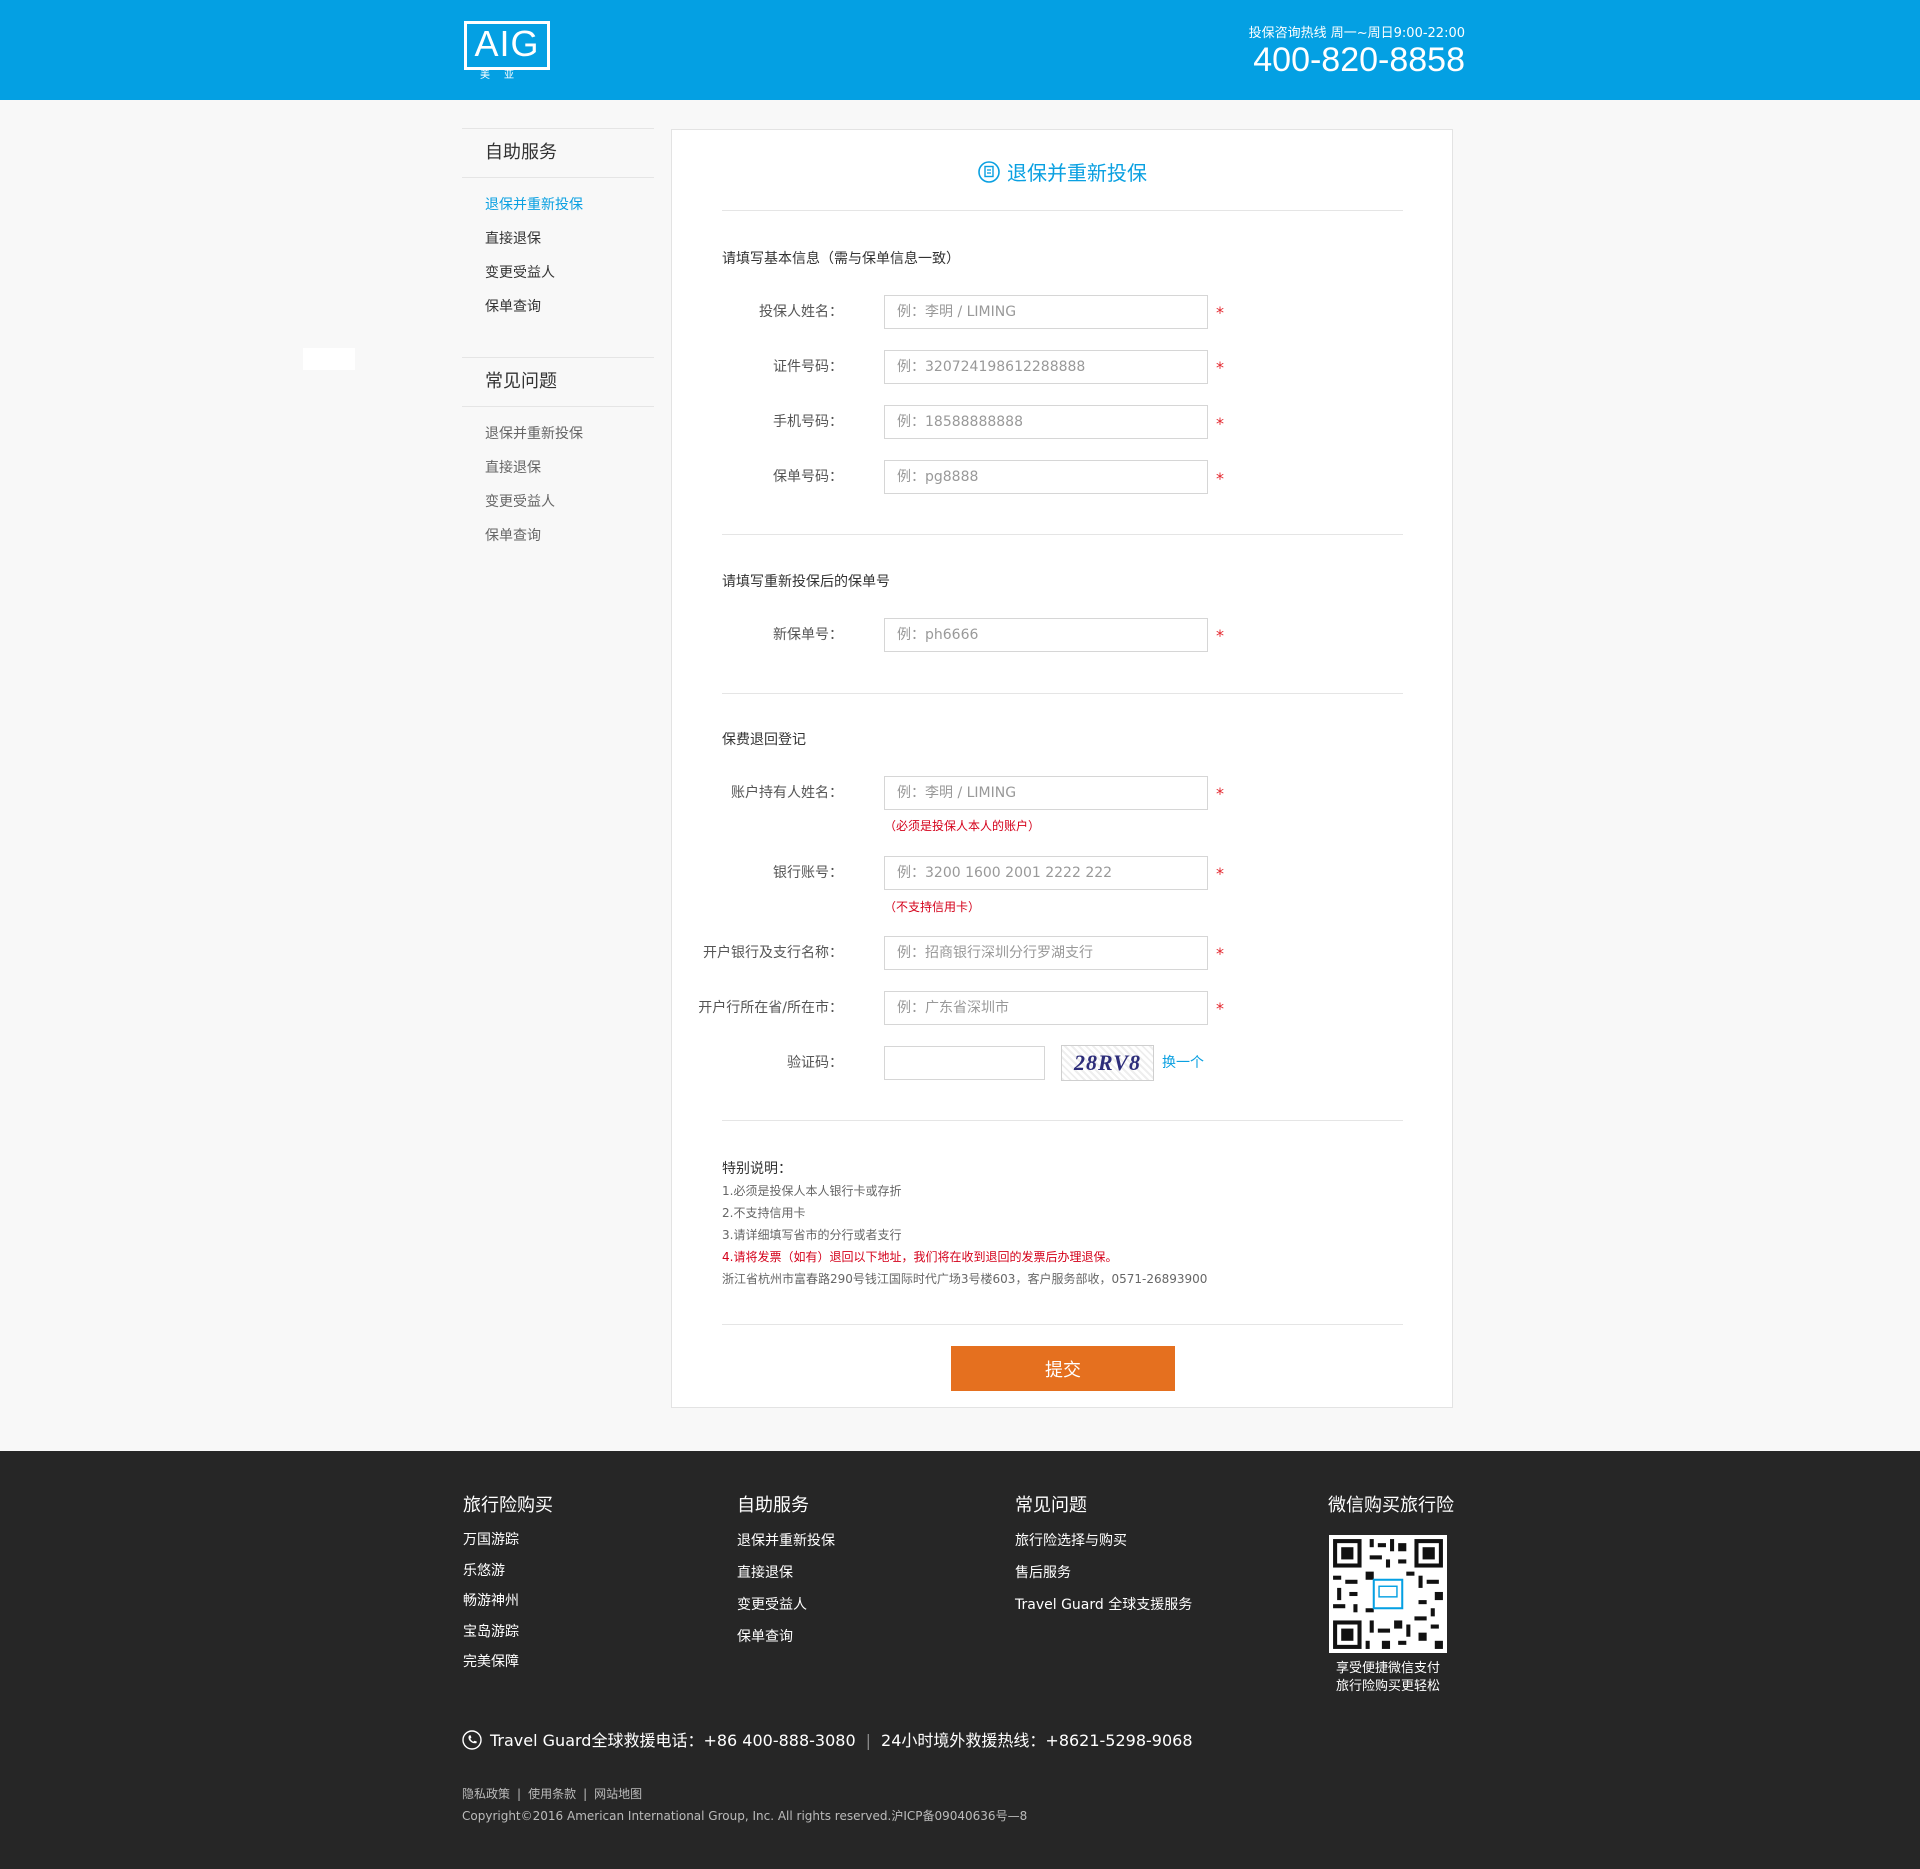 The height and width of the screenshot is (1869, 1920). I want to click on label-new-policy: 新保单号：, so click(808, 635).